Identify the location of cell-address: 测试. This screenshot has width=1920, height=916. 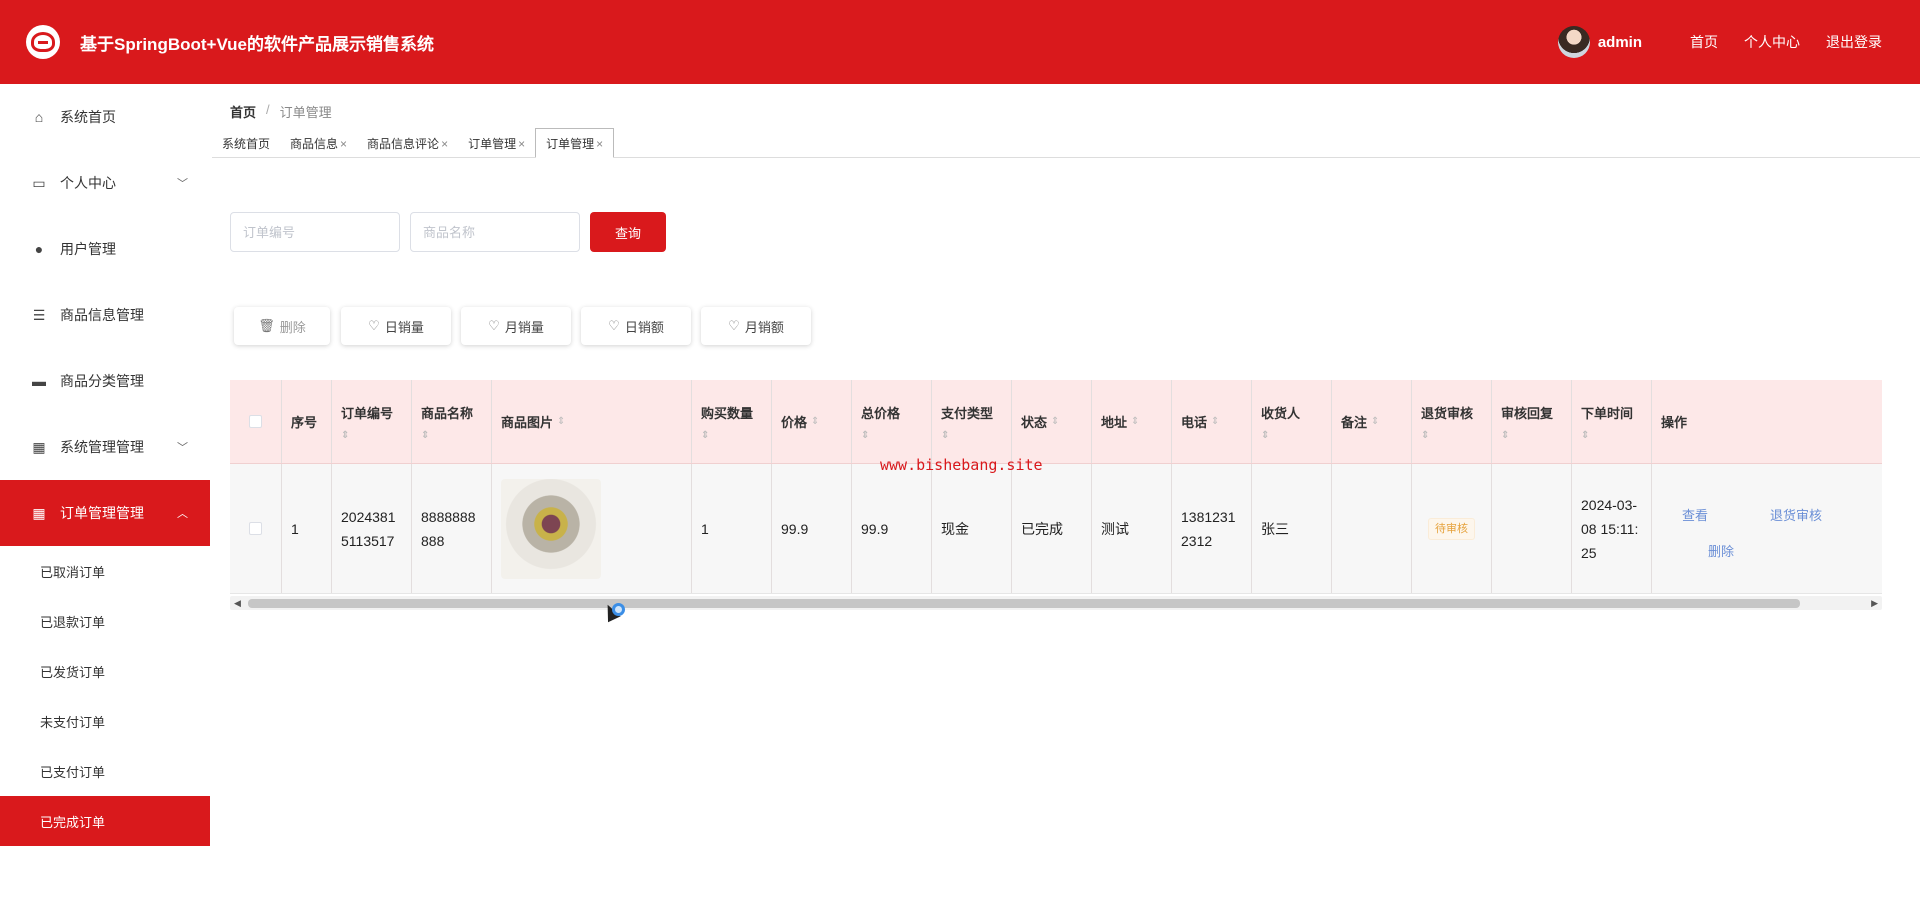
(1132, 528).